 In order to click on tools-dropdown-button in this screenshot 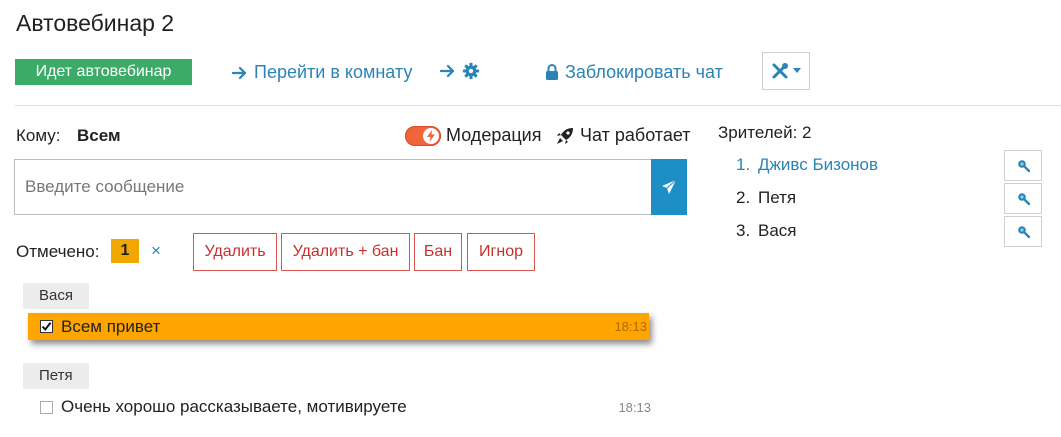, I will do `click(786, 71)`.